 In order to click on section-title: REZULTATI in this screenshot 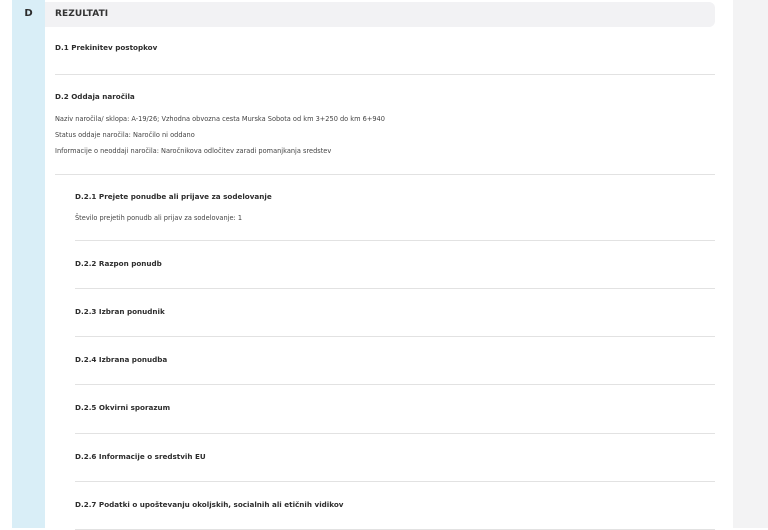, I will do `click(82, 14)`.